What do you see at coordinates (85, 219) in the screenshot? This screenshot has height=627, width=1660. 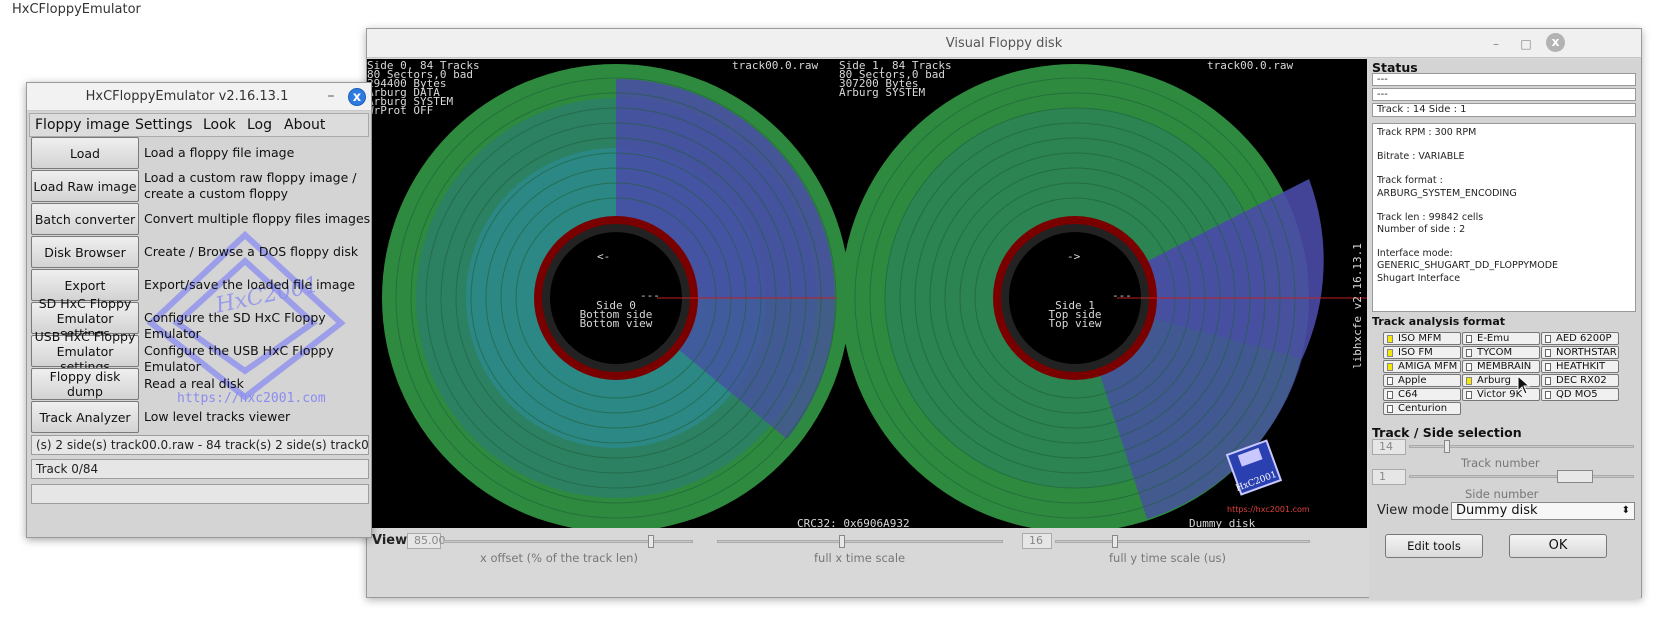 I see `batch-converter-button: Batch converter` at bounding box center [85, 219].